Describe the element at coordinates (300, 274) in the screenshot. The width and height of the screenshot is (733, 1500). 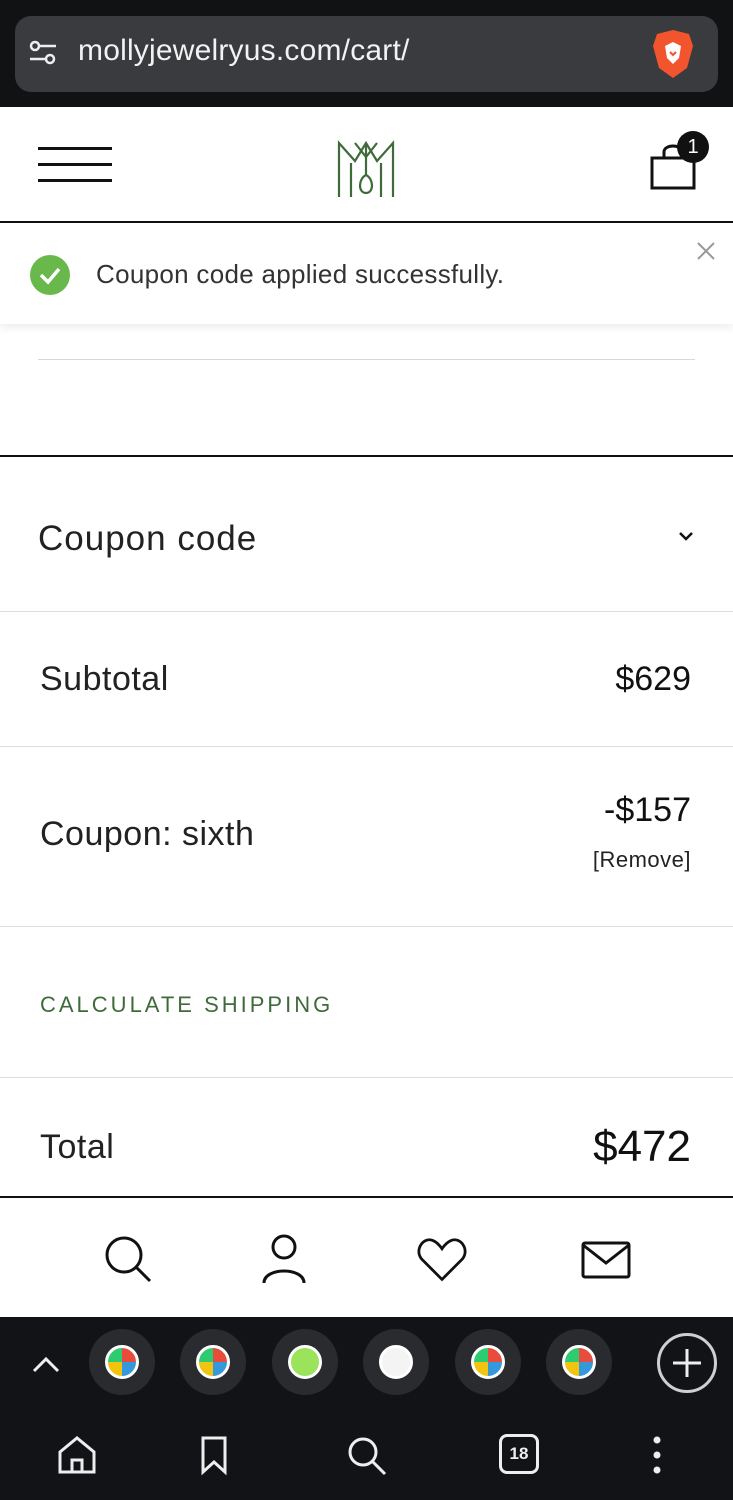
I see `notice-message: Coupon code applied successfully.` at that location.